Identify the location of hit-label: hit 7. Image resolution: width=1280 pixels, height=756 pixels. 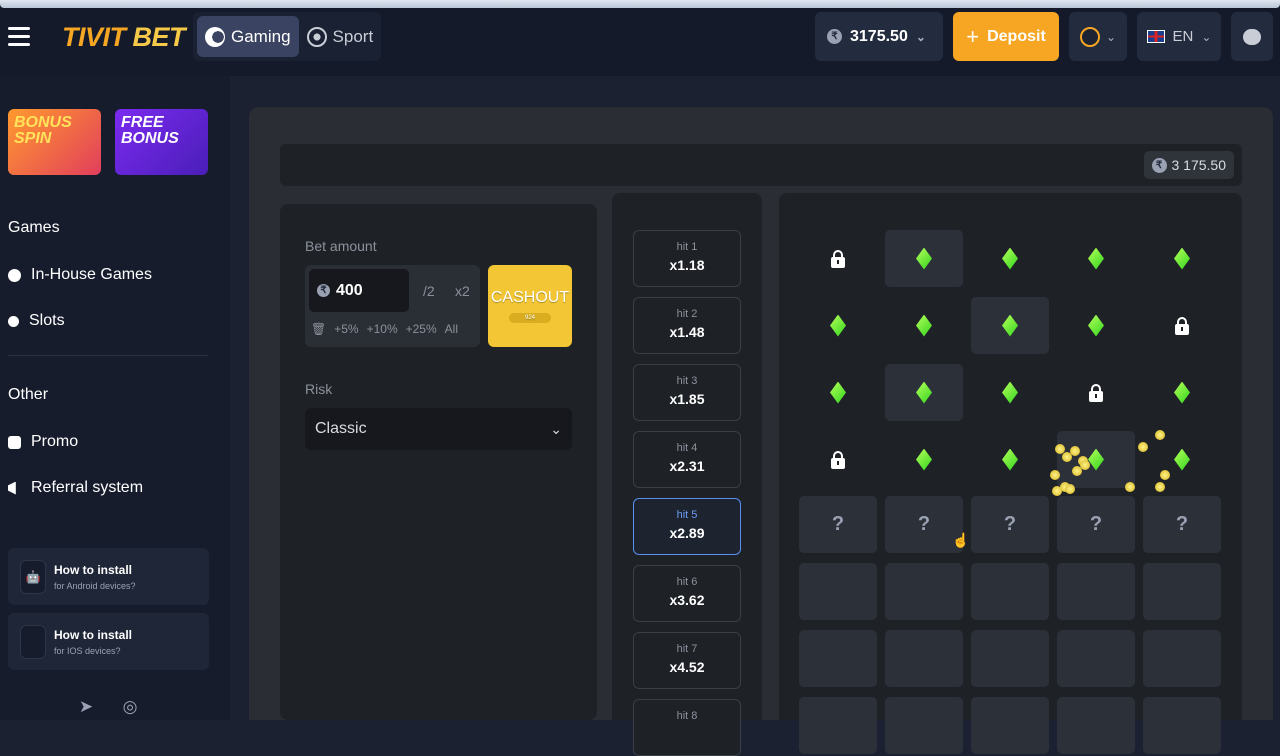
(687, 649).